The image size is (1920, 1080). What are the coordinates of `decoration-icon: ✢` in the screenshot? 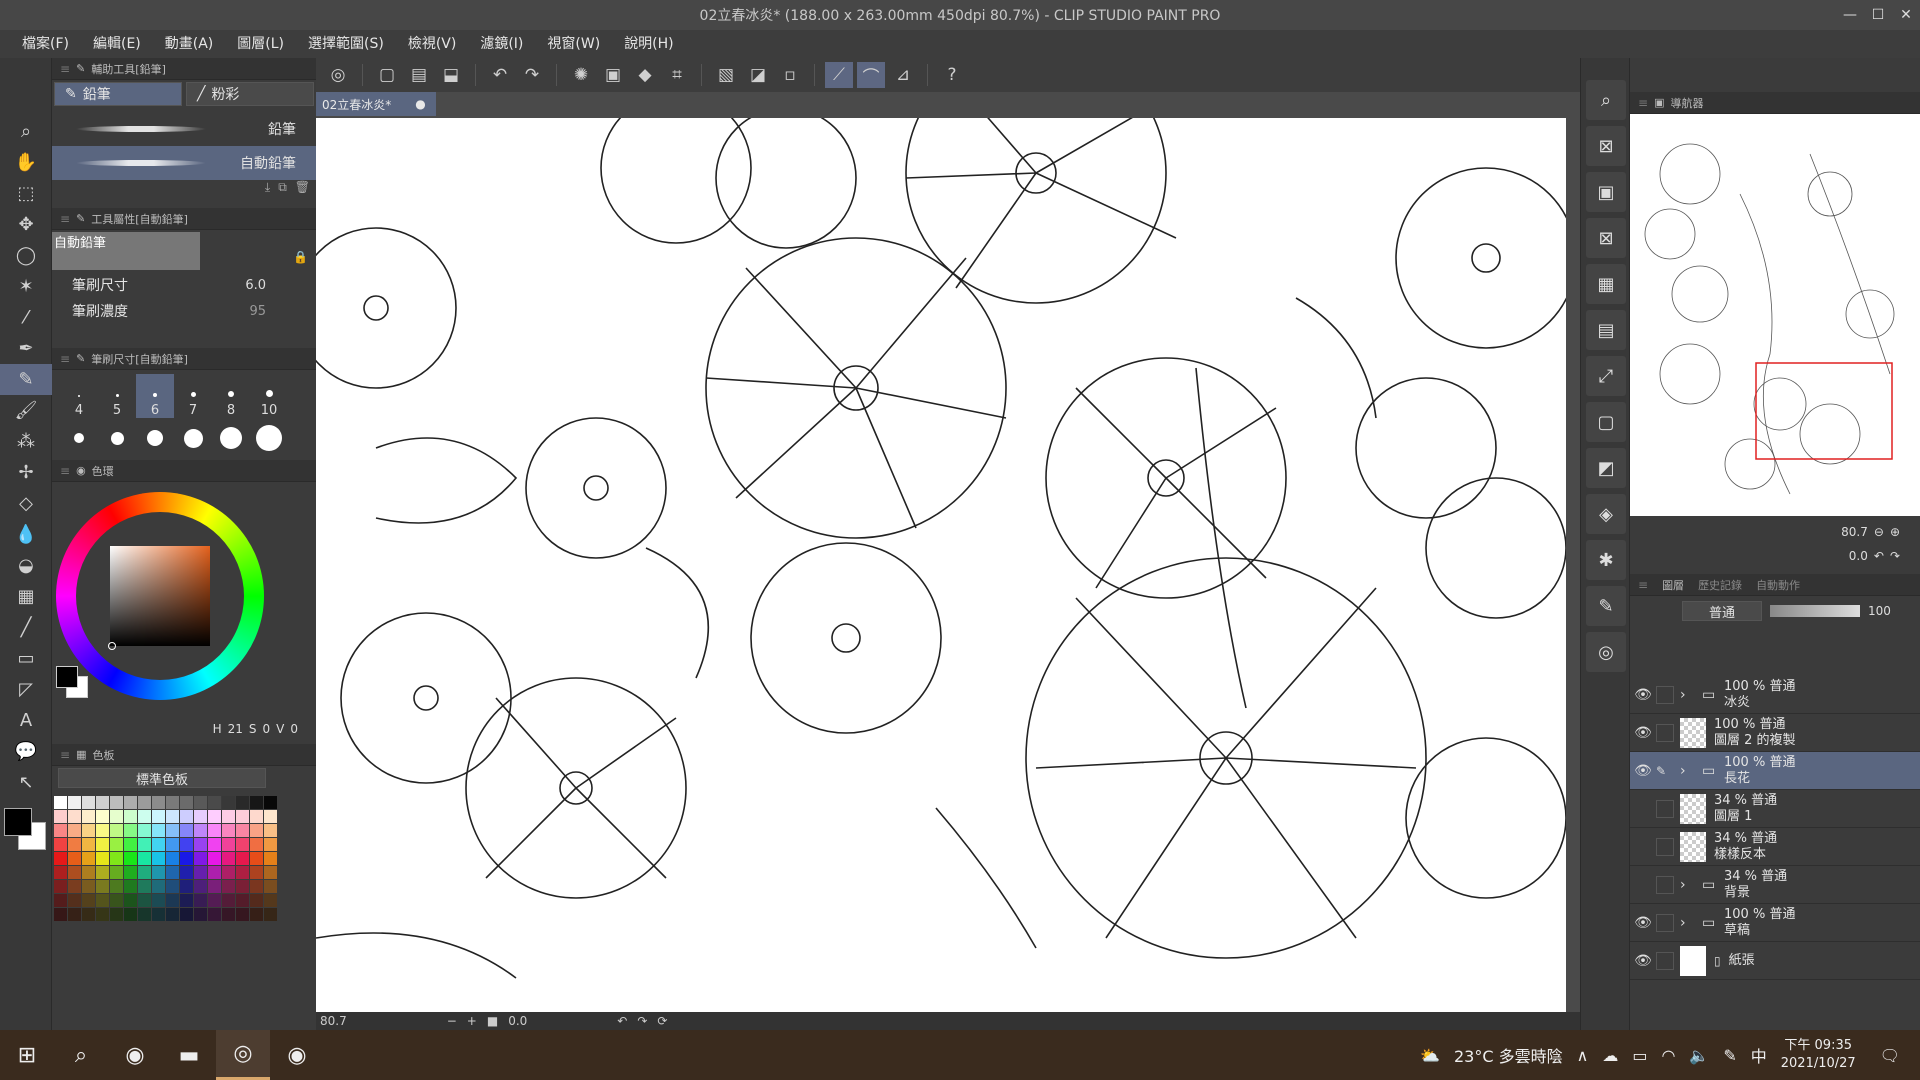 It's located at (26, 472).